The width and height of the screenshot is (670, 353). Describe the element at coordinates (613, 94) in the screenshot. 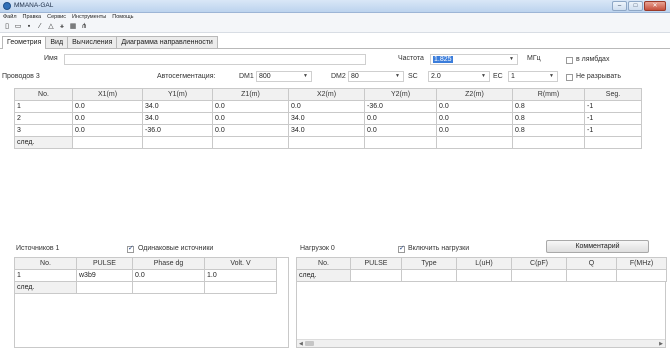

I see `column-header: Seg.` at that location.